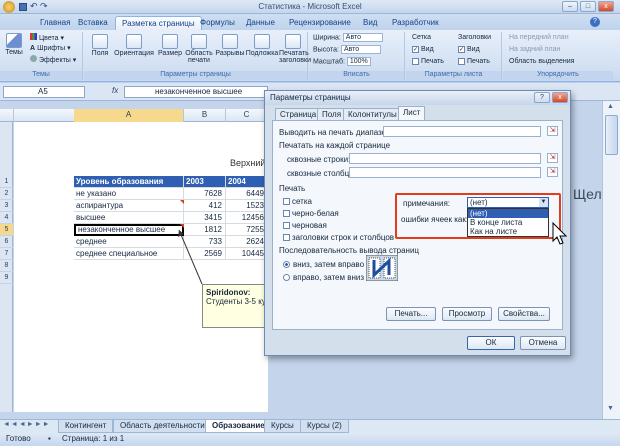 Image resolution: width=620 pixels, height=446 pixels. Describe the element at coordinates (552, 172) in the screenshot. I see `cols-ref-icon: ⇲` at that location.